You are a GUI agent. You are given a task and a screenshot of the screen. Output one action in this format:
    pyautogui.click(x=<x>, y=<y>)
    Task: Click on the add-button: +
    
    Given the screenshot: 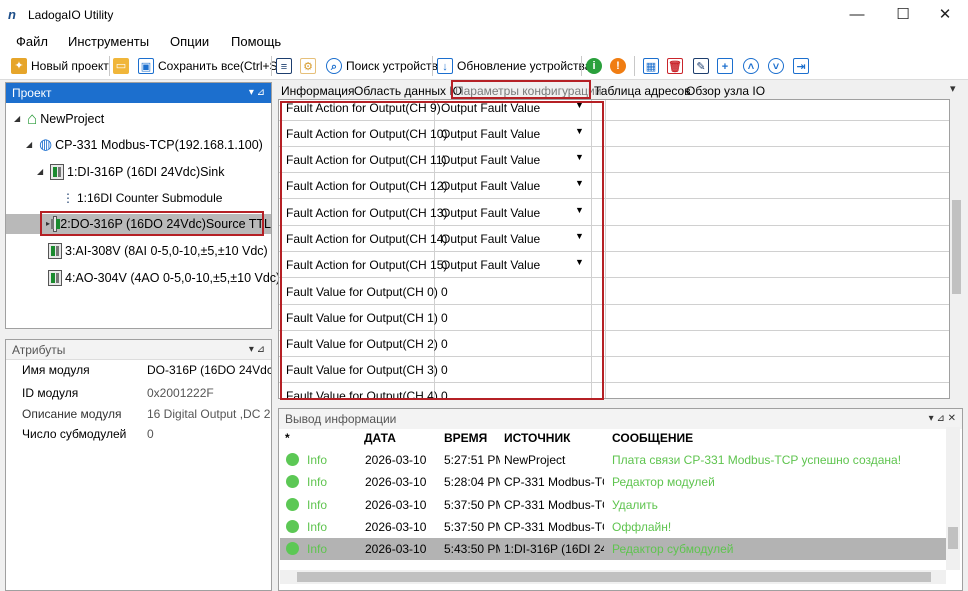 What is the action you would take?
    pyautogui.click(x=725, y=66)
    